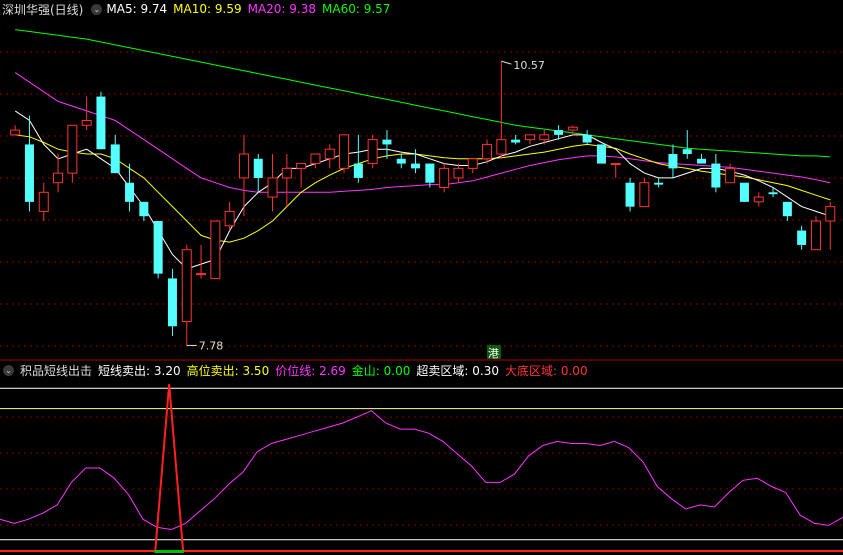 This screenshot has width=843, height=555. What do you see at coordinates (169, 468) in the screenshot?
I see `gold-signal-spike` at bounding box center [169, 468].